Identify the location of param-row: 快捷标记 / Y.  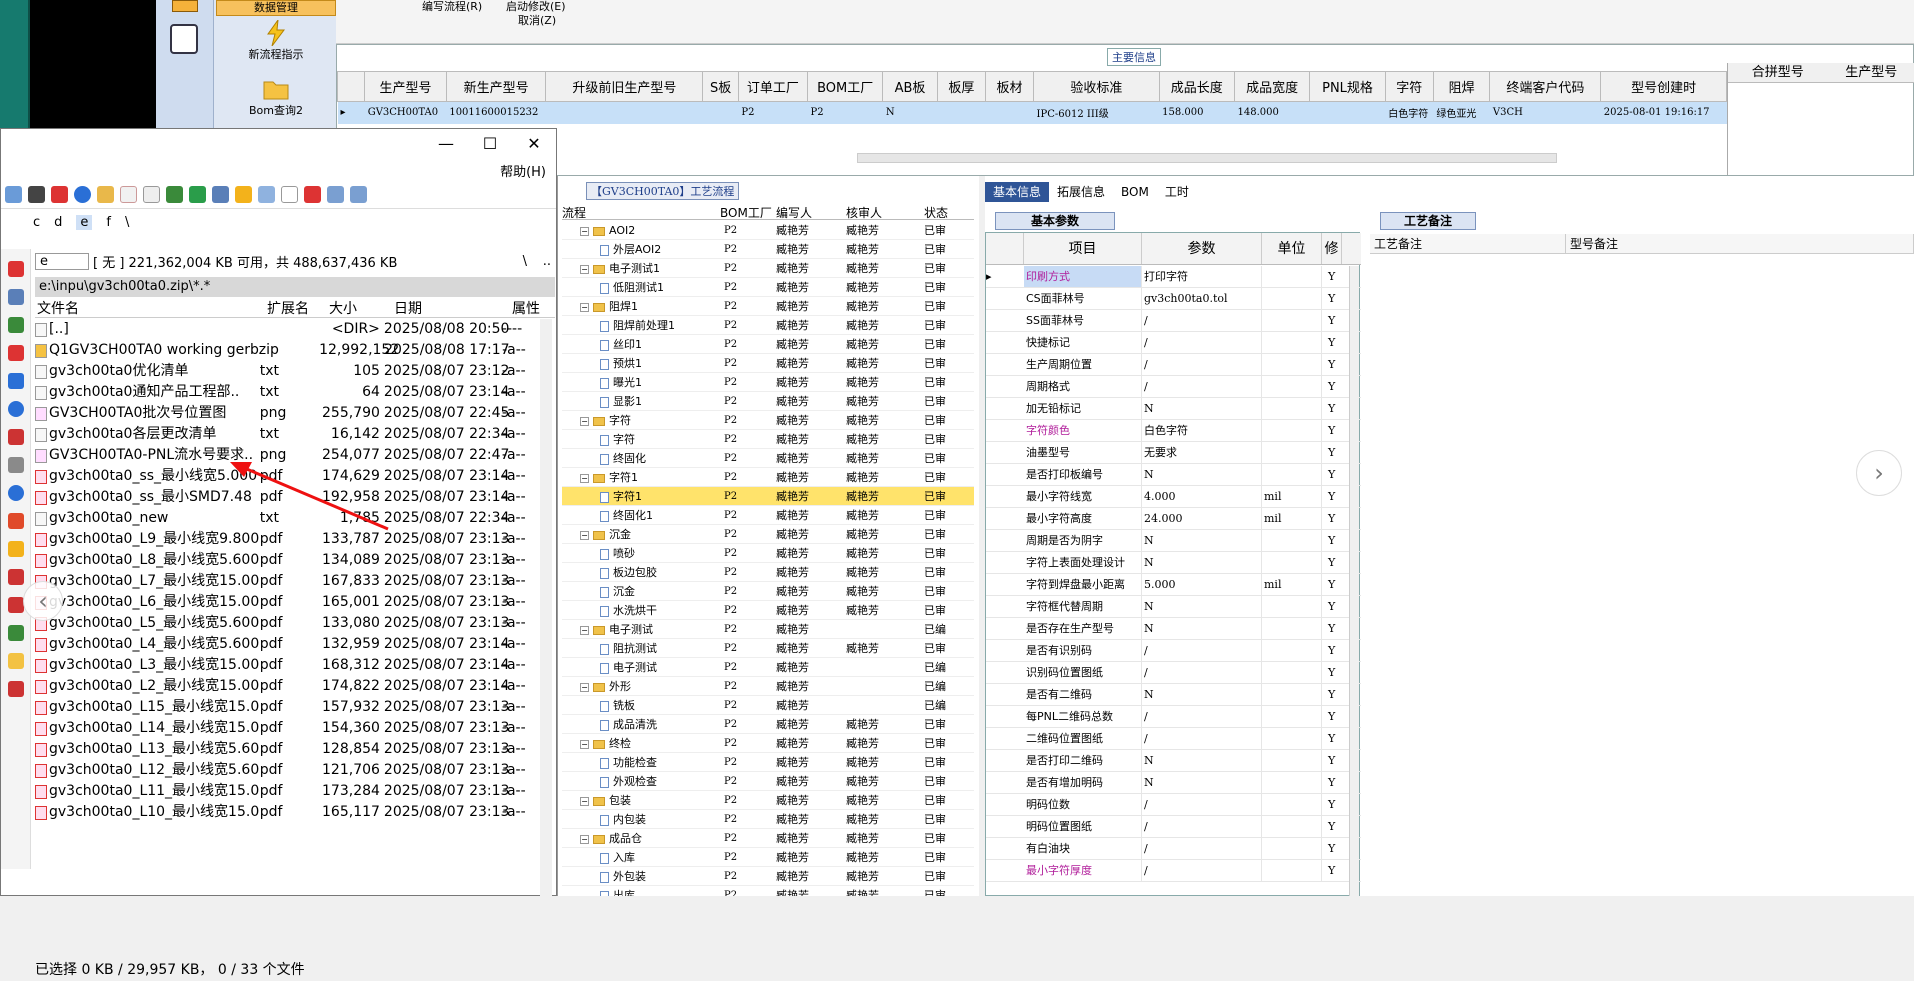
(1173, 343).